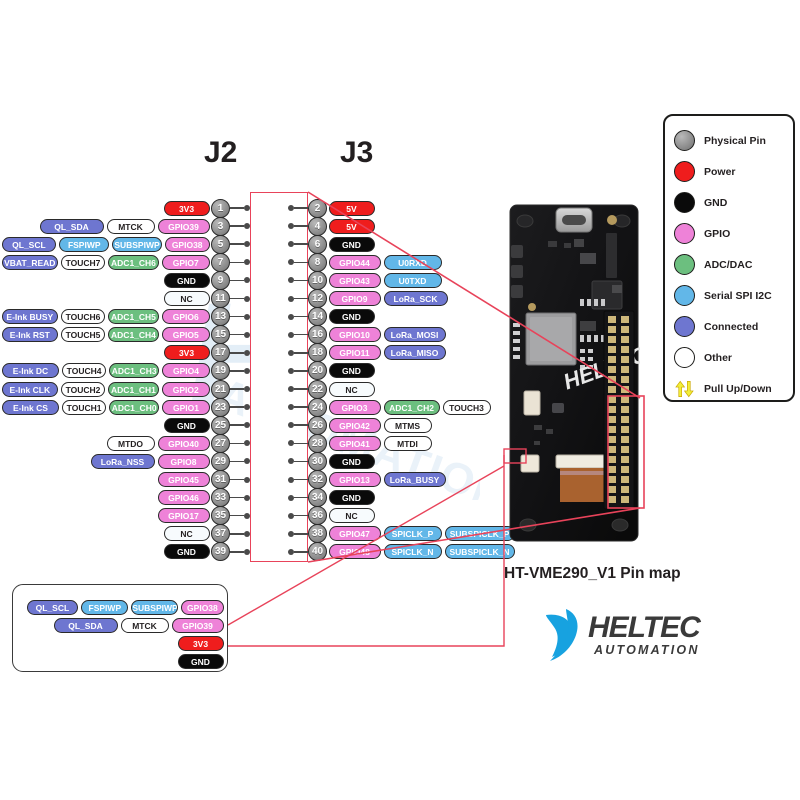 The image size is (800, 800). What do you see at coordinates (183, 516) in the screenshot?
I see `pin-label-gpio: GPIO17` at bounding box center [183, 516].